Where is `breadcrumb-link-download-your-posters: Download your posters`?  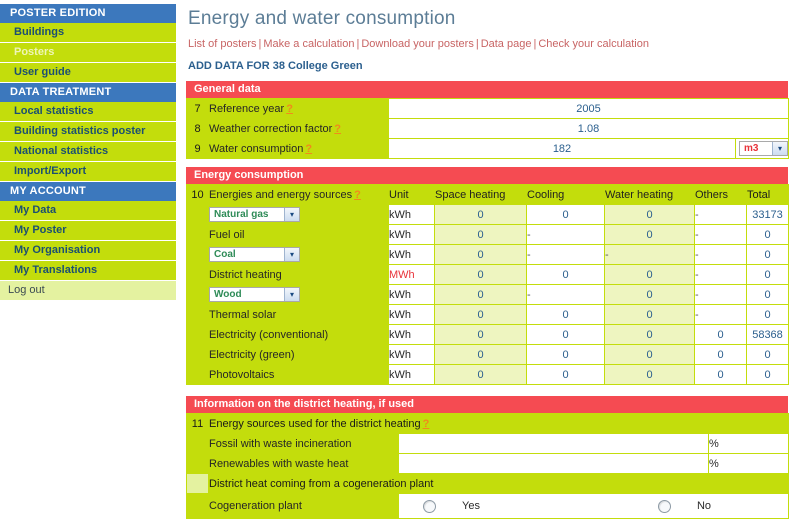 breadcrumb-link-download-your-posters: Download your posters is located at coordinates (417, 44).